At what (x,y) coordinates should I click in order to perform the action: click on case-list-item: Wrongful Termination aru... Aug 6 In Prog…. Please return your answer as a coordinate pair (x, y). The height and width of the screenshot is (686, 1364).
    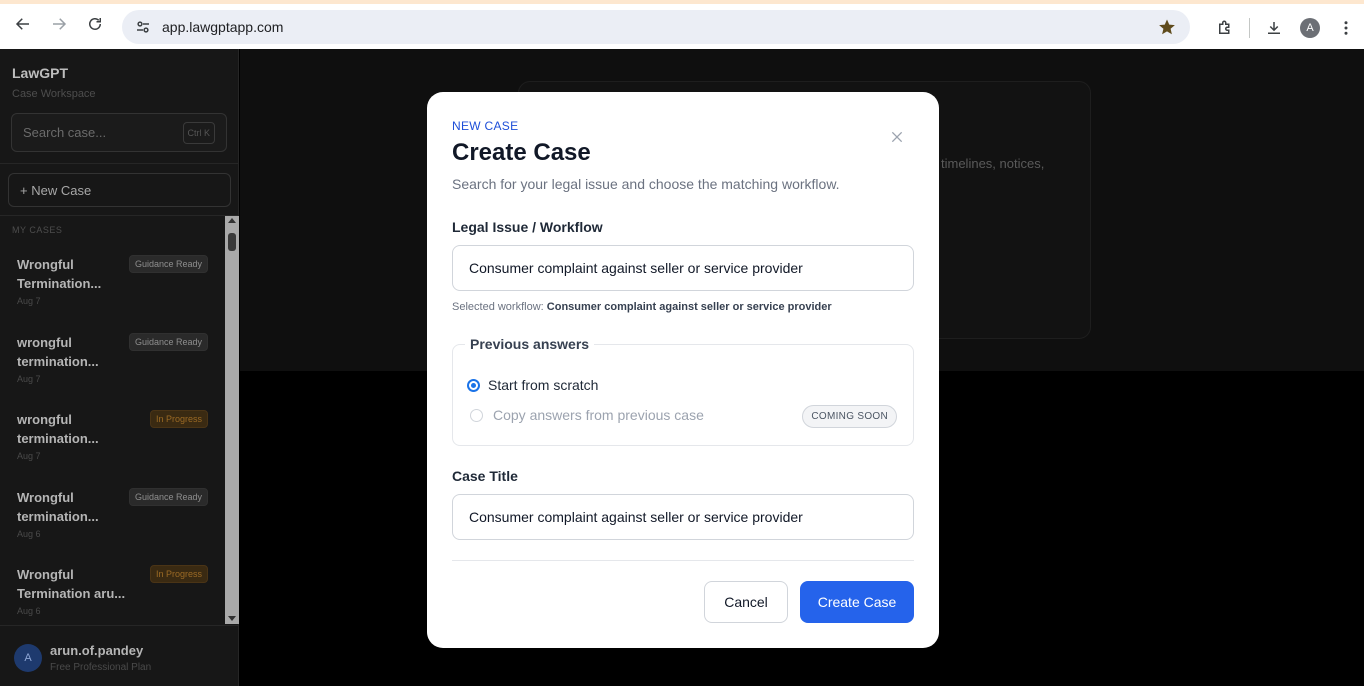
    Looking at the image, I should click on (112, 590).